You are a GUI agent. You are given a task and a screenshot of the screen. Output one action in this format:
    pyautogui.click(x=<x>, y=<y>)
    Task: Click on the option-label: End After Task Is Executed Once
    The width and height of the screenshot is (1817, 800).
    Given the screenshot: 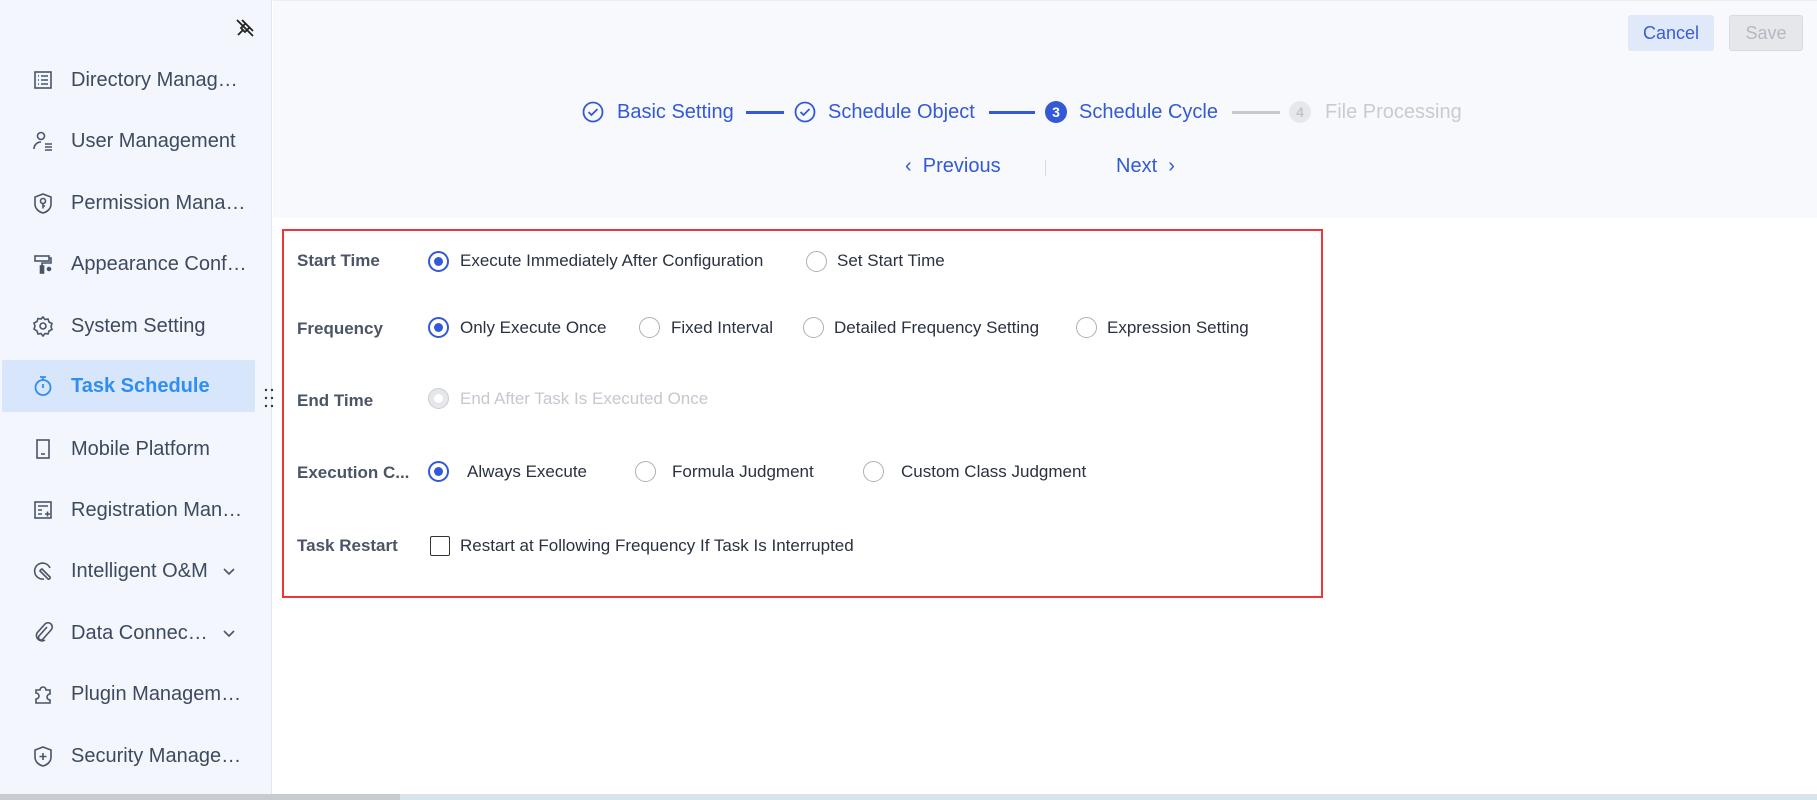 What is the action you would take?
    pyautogui.click(x=584, y=398)
    